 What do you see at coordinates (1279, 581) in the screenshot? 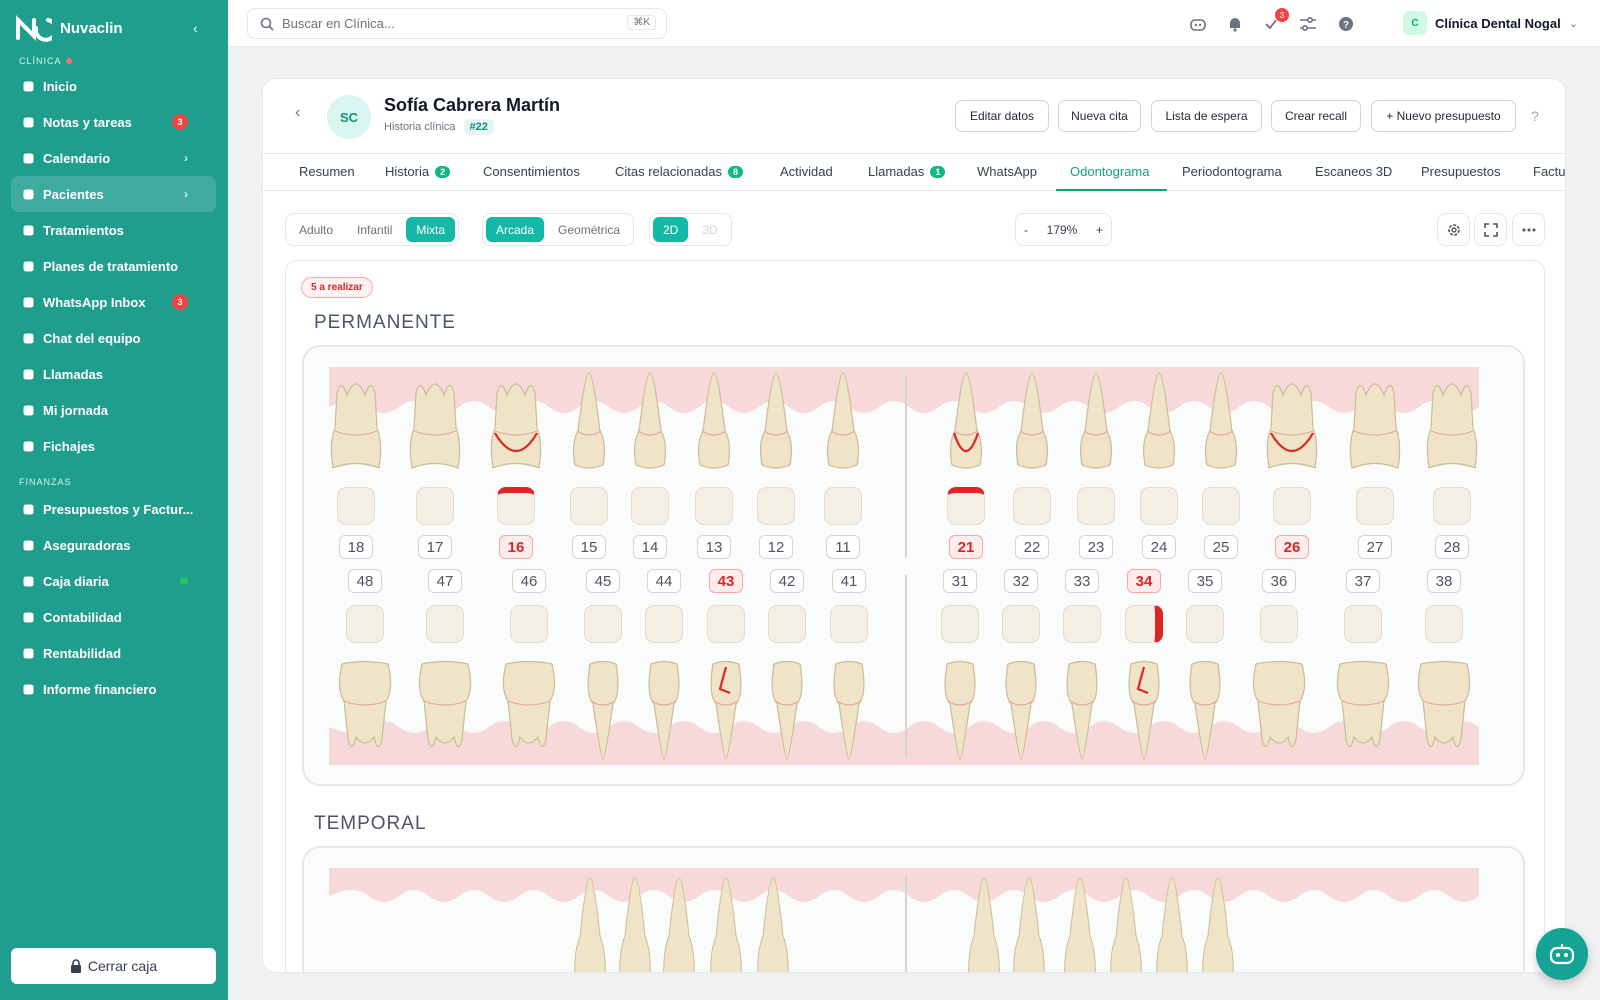
I see `tooth-number: 36` at bounding box center [1279, 581].